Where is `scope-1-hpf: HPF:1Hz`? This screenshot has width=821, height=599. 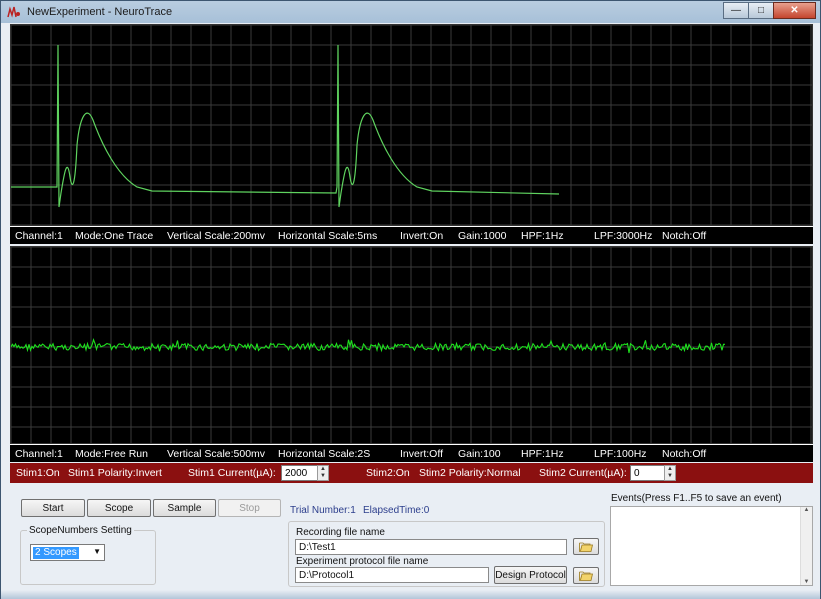 scope-1-hpf: HPF:1Hz is located at coordinates (542, 236).